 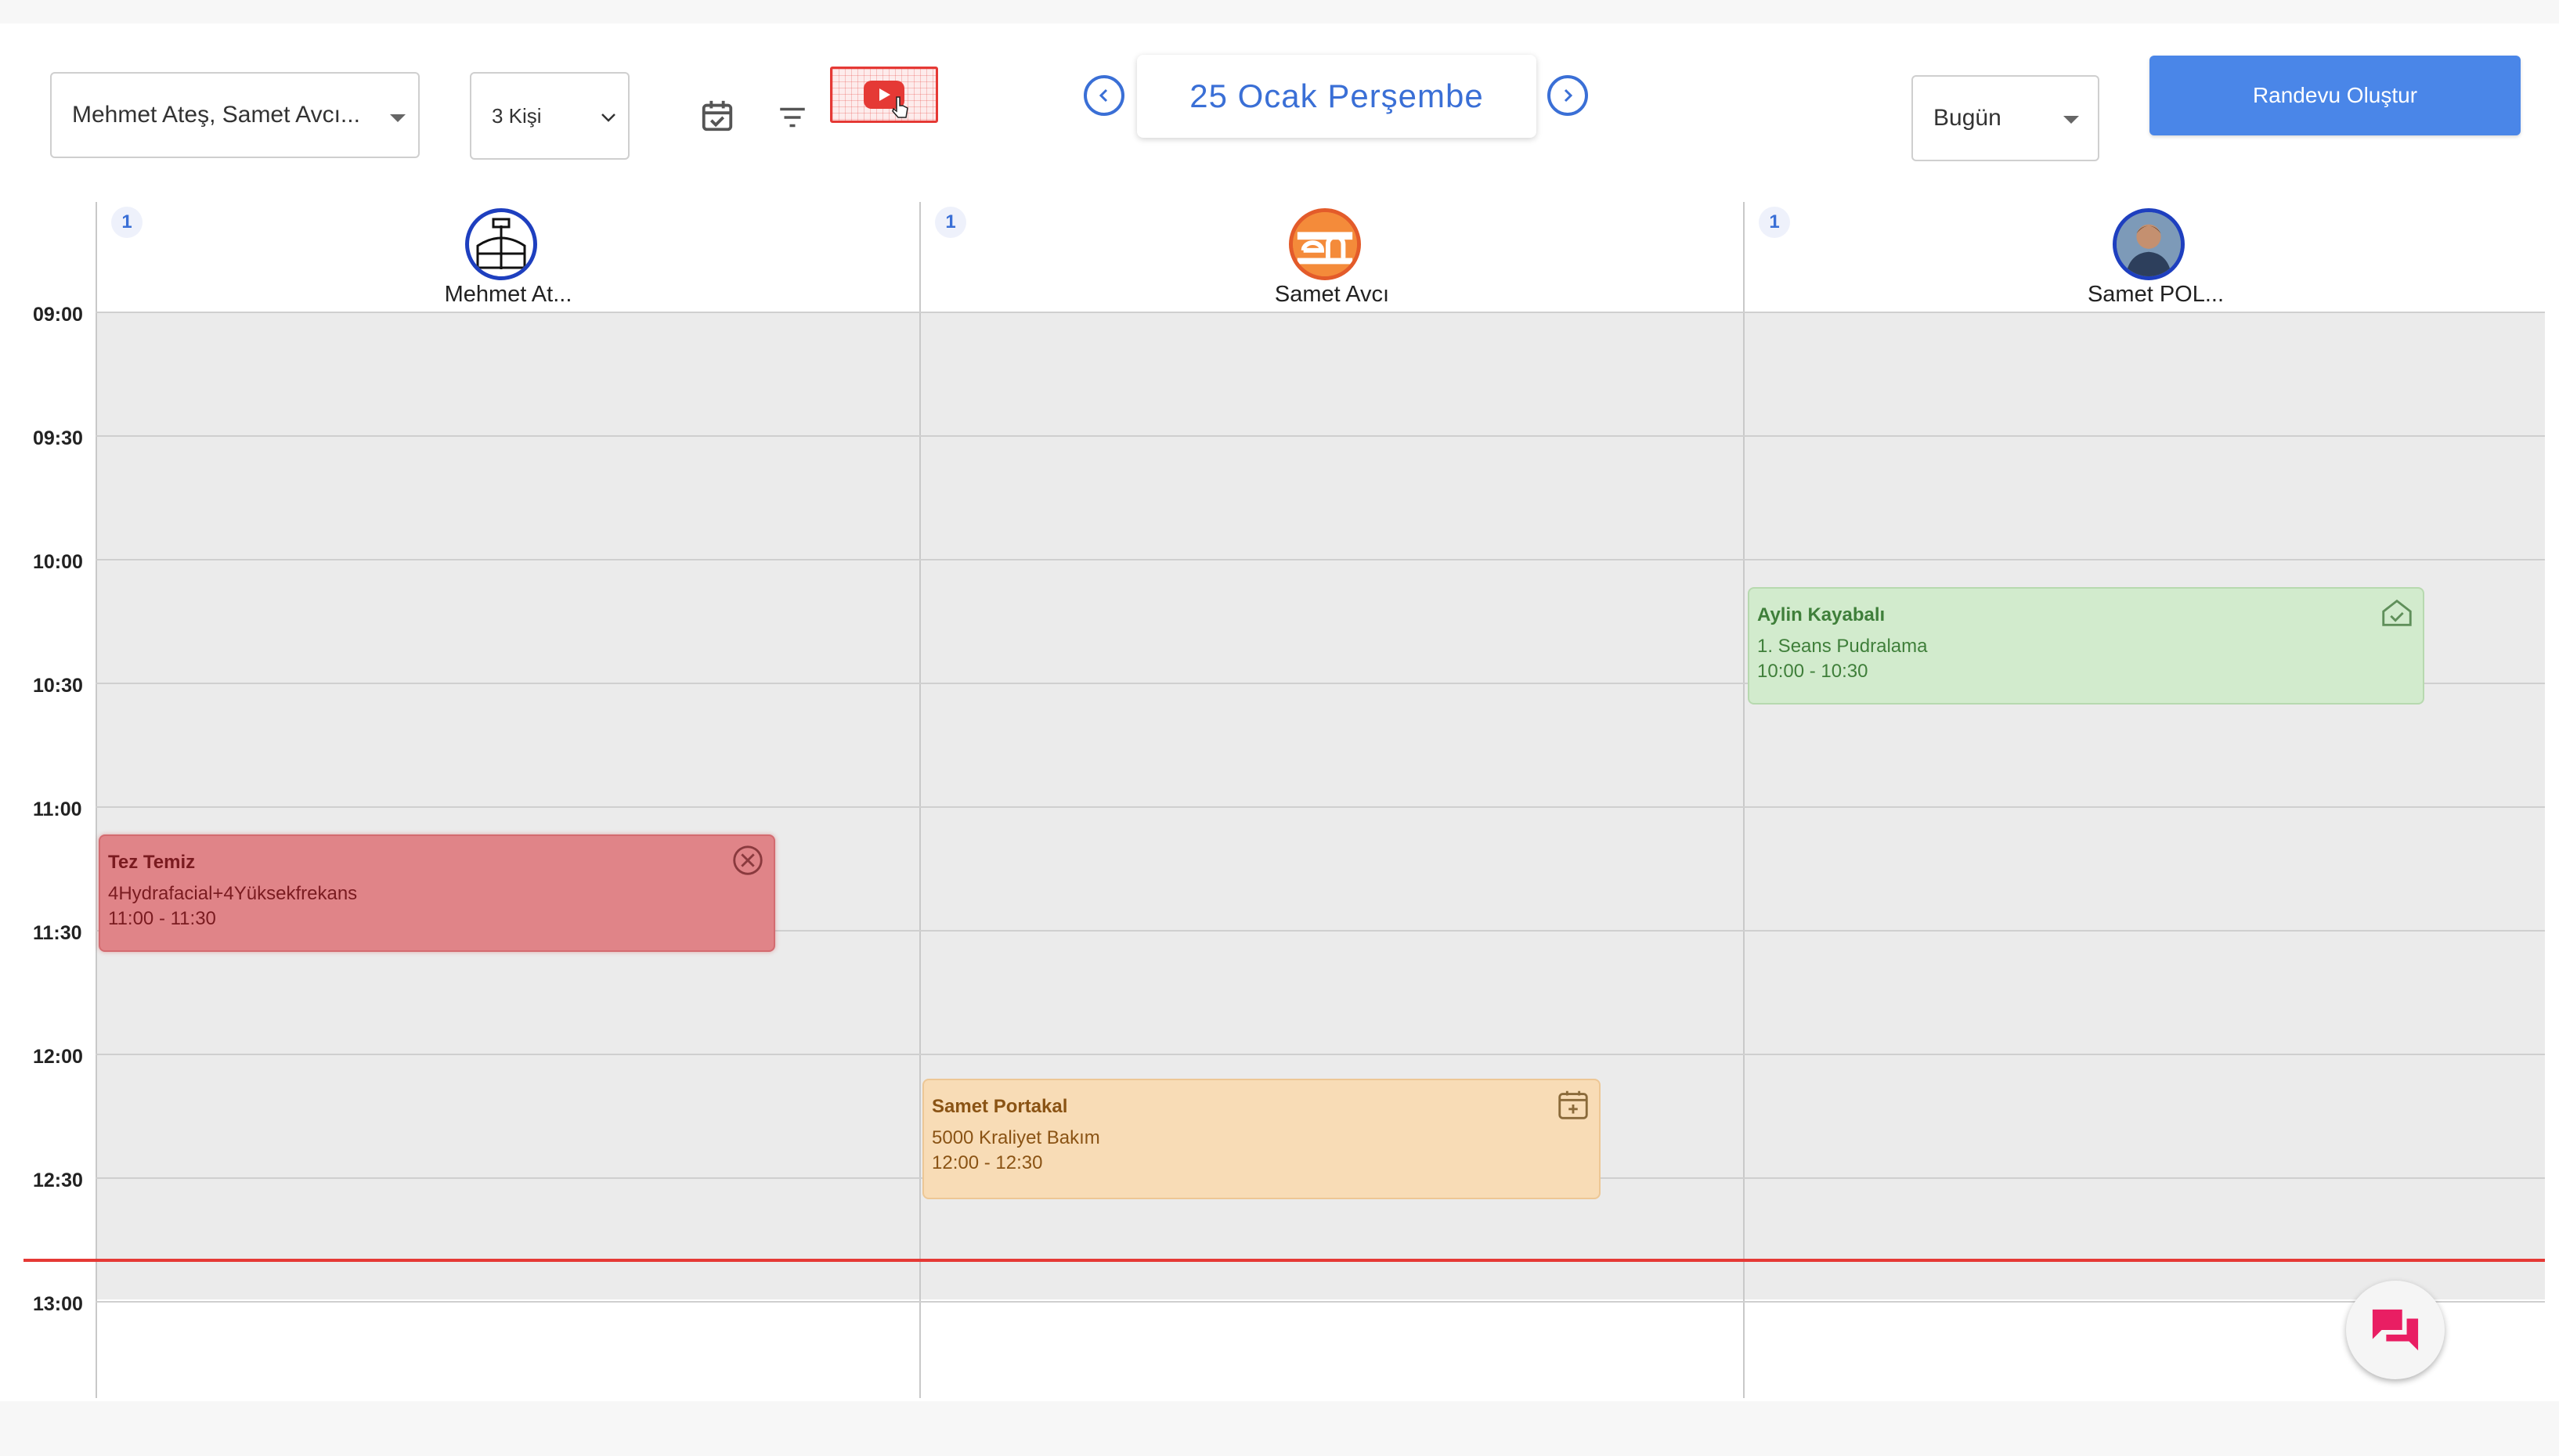 What do you see at coordinates (608, 118) in the screenshot?
I see `chevron-down-icon` at bounding box center [608, 118].